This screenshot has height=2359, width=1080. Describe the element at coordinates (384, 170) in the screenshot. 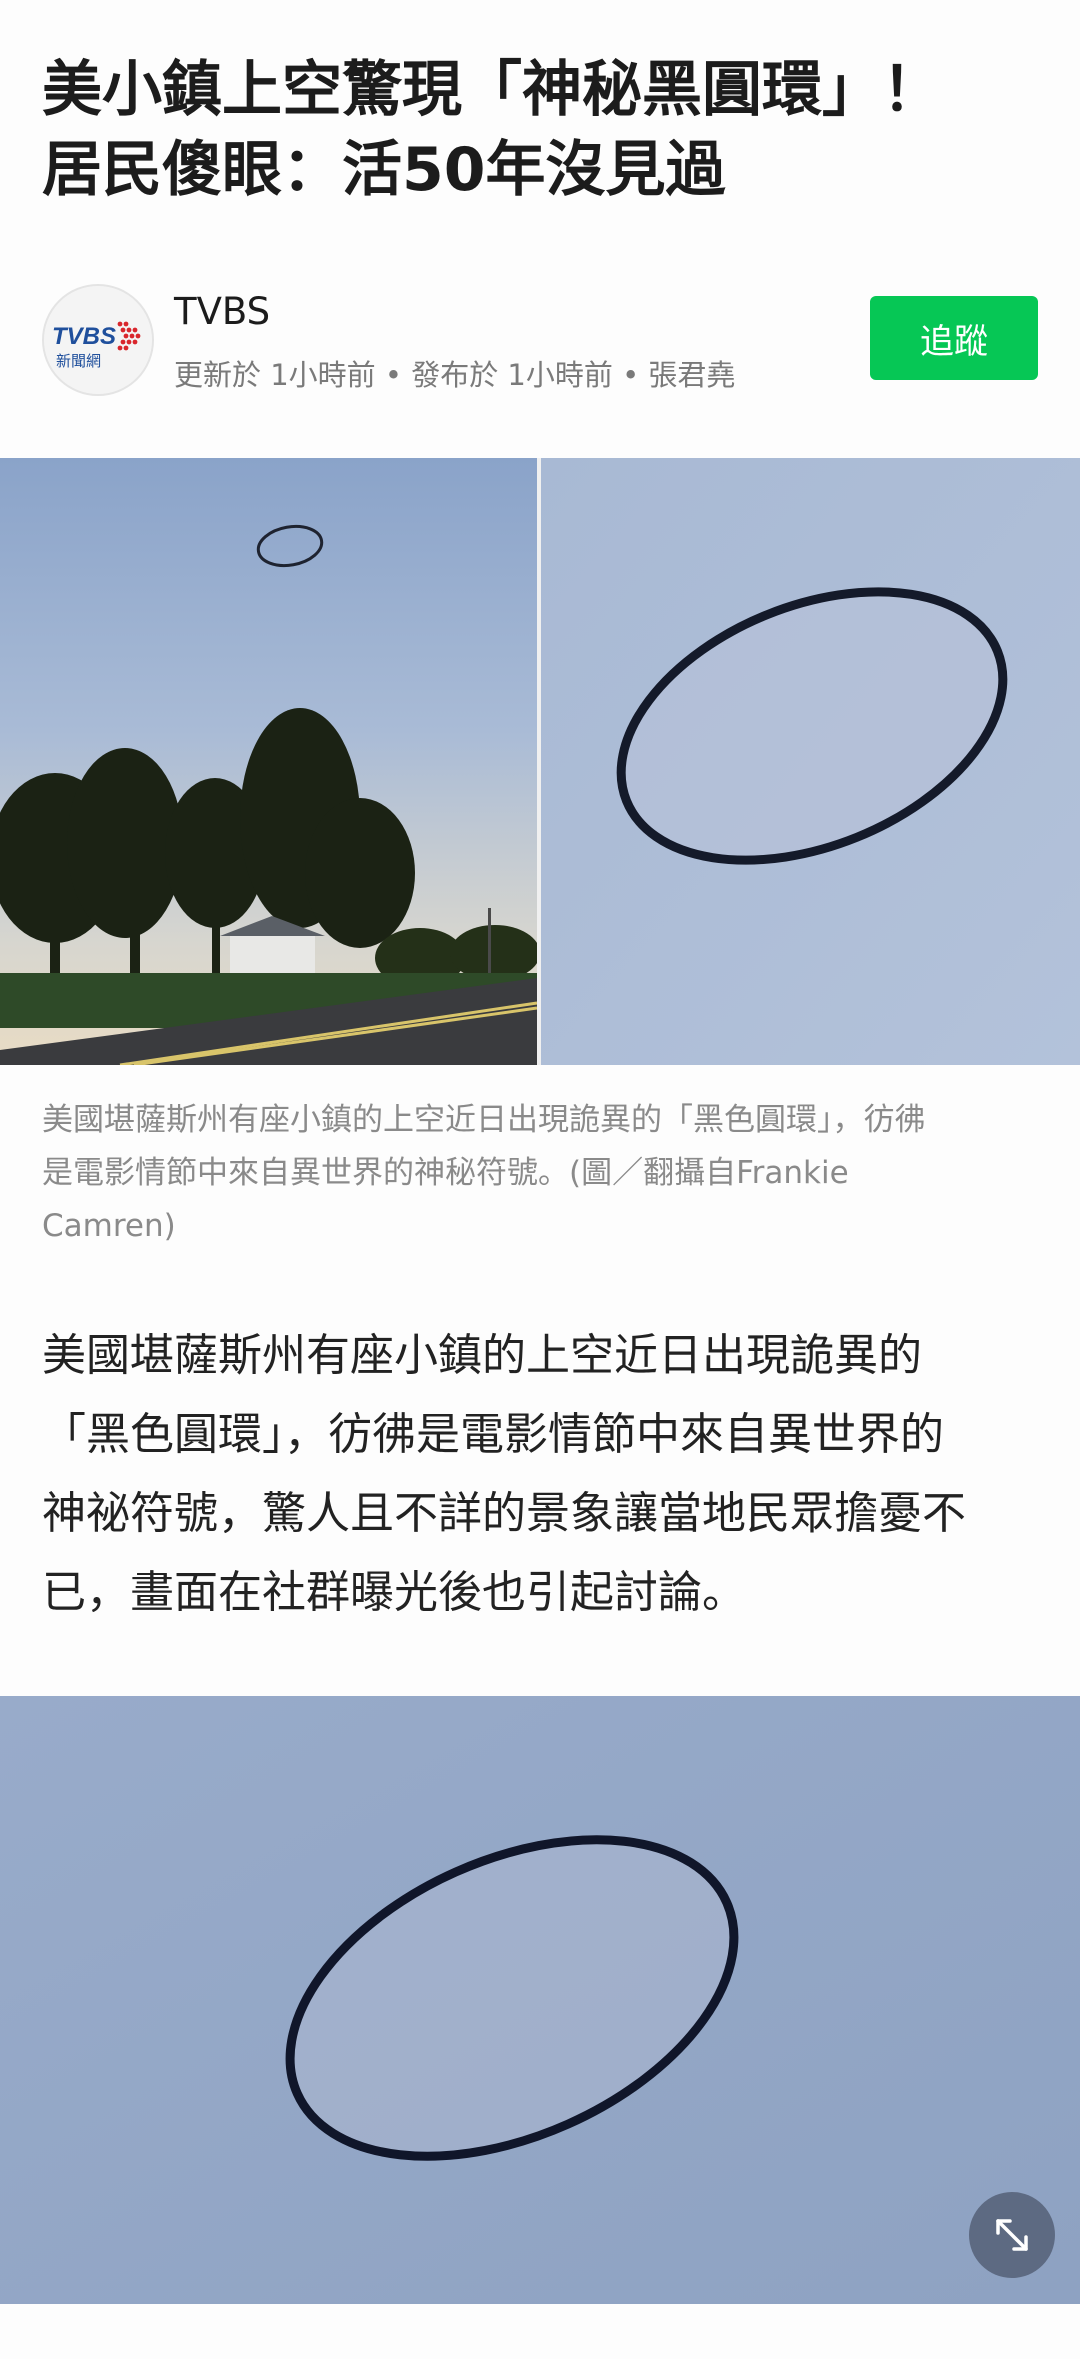

I see `headline-line: 居民傻眼：活50年沒見過` at that location.